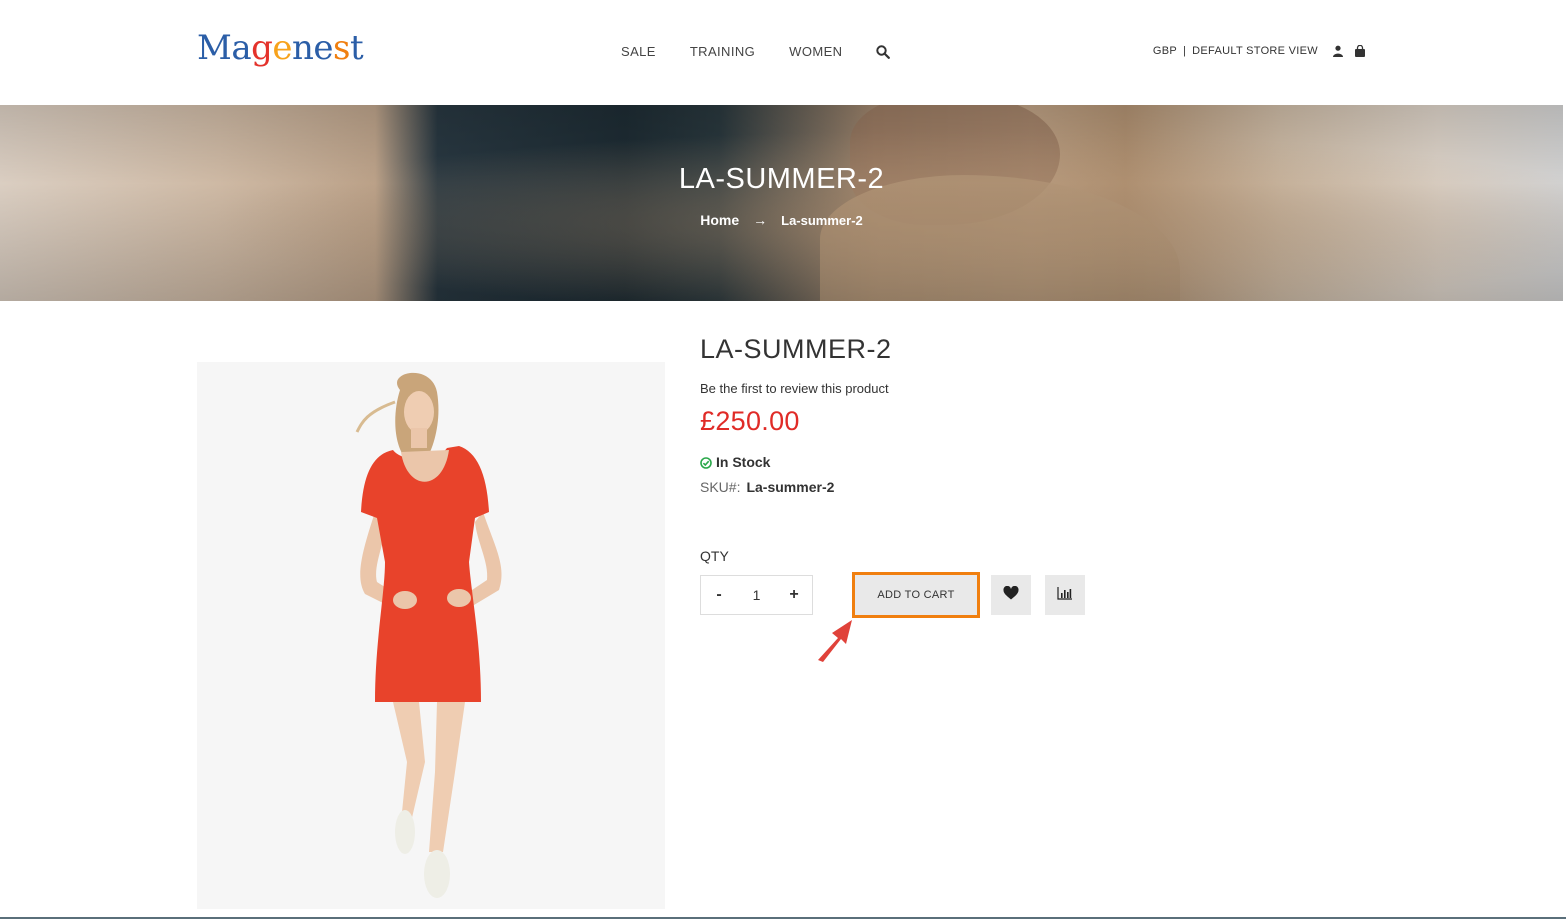 Image resolution: width=1566 pixels, height=921 pixels. What do you see at coordinates (1360, 50) in the screenshot?
I see `shopping-bag-icon` at bounding box center [1360, 50].